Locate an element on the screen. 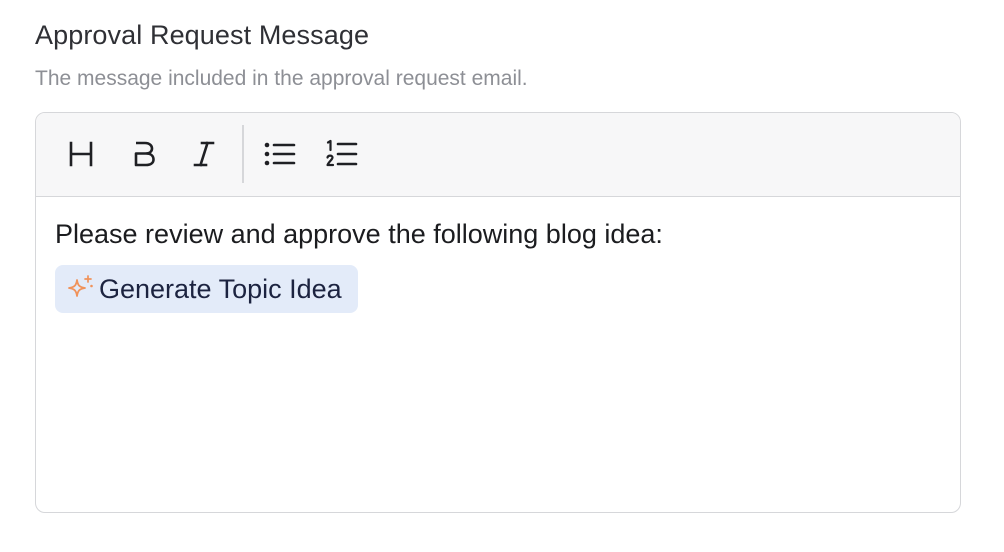  bold-icon is located at coordinates (144, 154).